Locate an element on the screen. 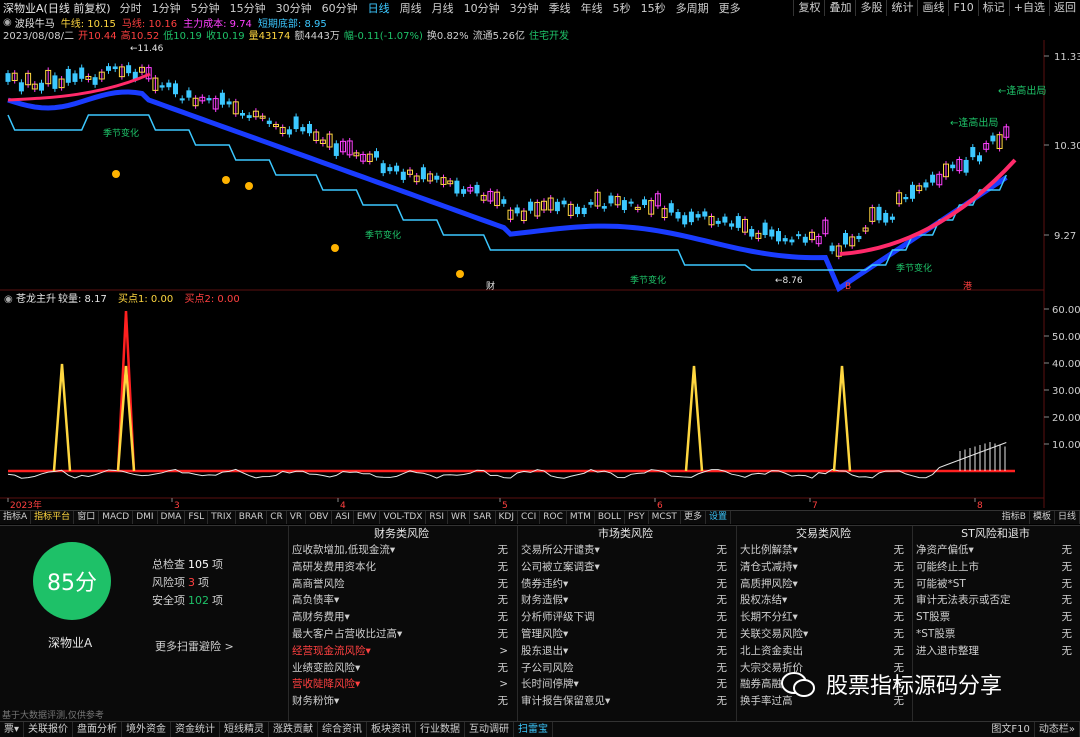 The image size is (1080, 737). tool-6: 标记 is located at coordinates (993, 8).